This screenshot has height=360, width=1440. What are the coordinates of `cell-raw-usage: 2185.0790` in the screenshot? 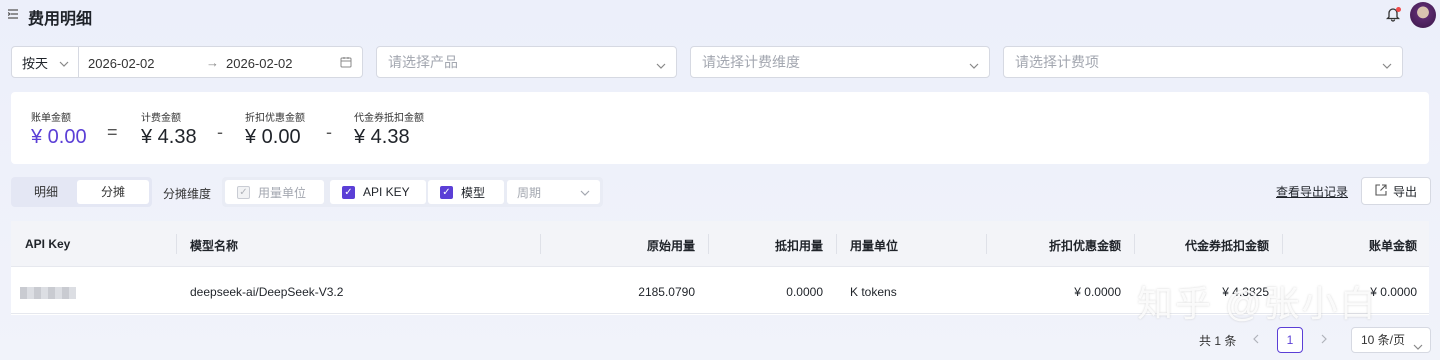 It's located at (666, 292).